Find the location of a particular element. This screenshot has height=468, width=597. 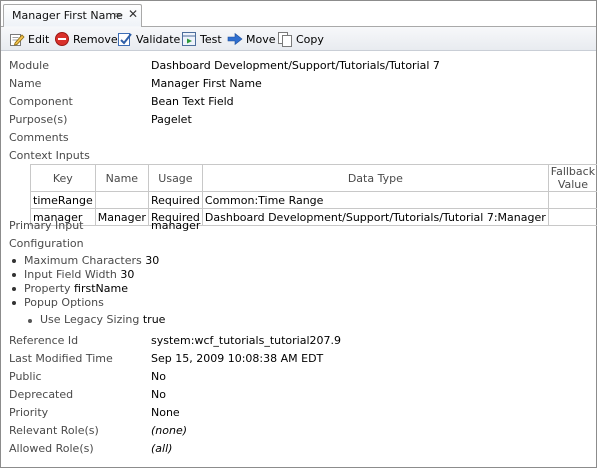

pin-icon: ✑ is located at coordinates (118, 15).